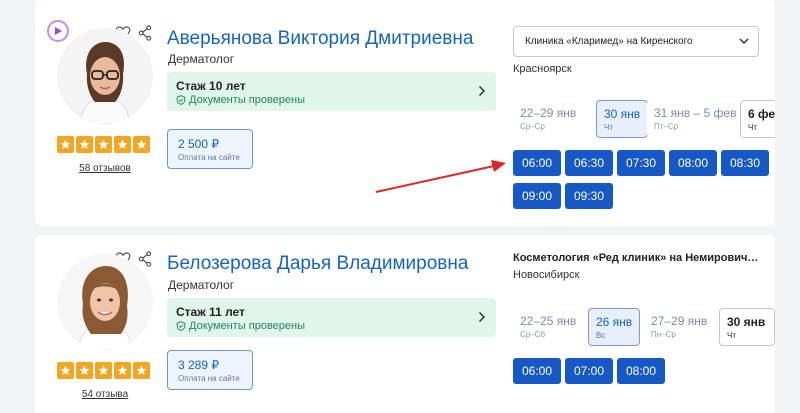 The image size is (800, 413). I want to click on date-tab: 22–29 янв Ср–Ср, so click(548, 119).